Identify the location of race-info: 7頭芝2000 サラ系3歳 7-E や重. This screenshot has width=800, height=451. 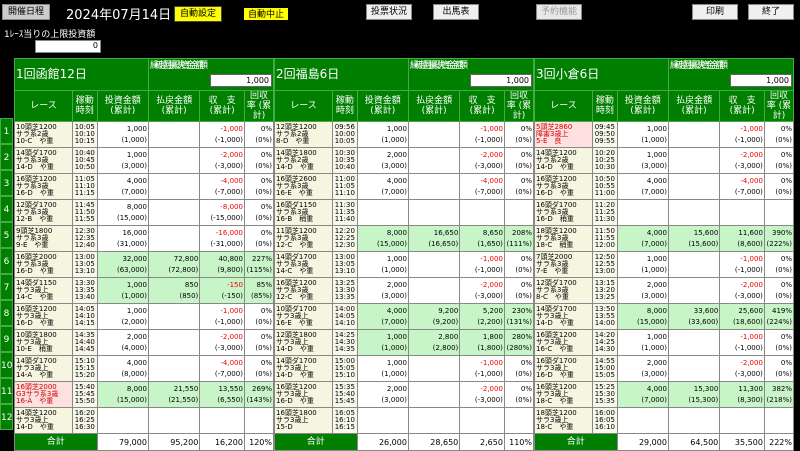
(563, 264).